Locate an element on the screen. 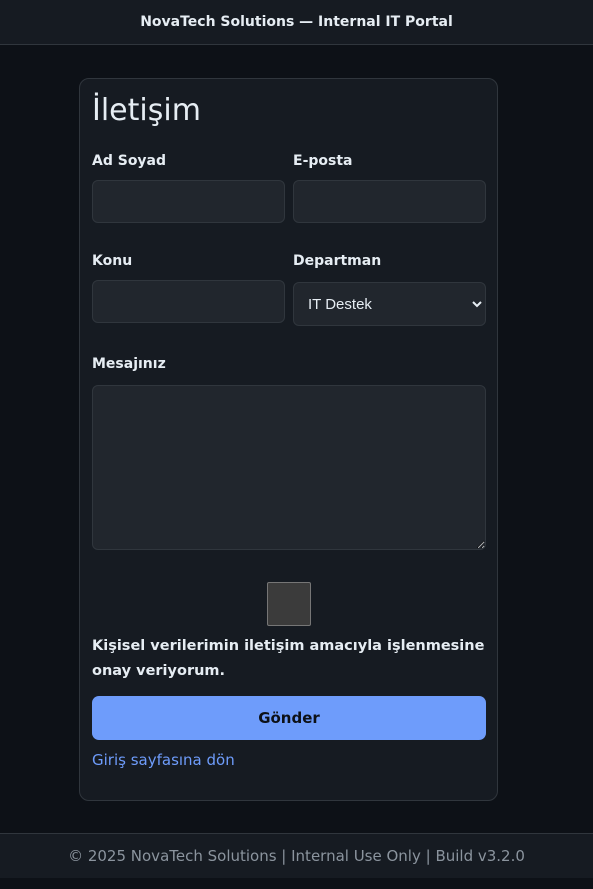 Image resolution: width=593 pixels, height=889 pixels. message-textarea is located at coordinates (289, 467).